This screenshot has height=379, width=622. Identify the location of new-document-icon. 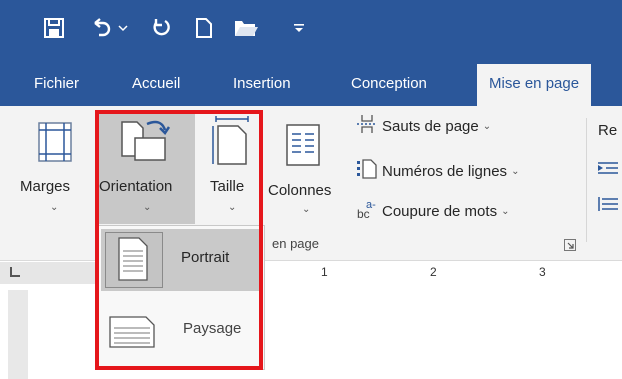
(204, 28).